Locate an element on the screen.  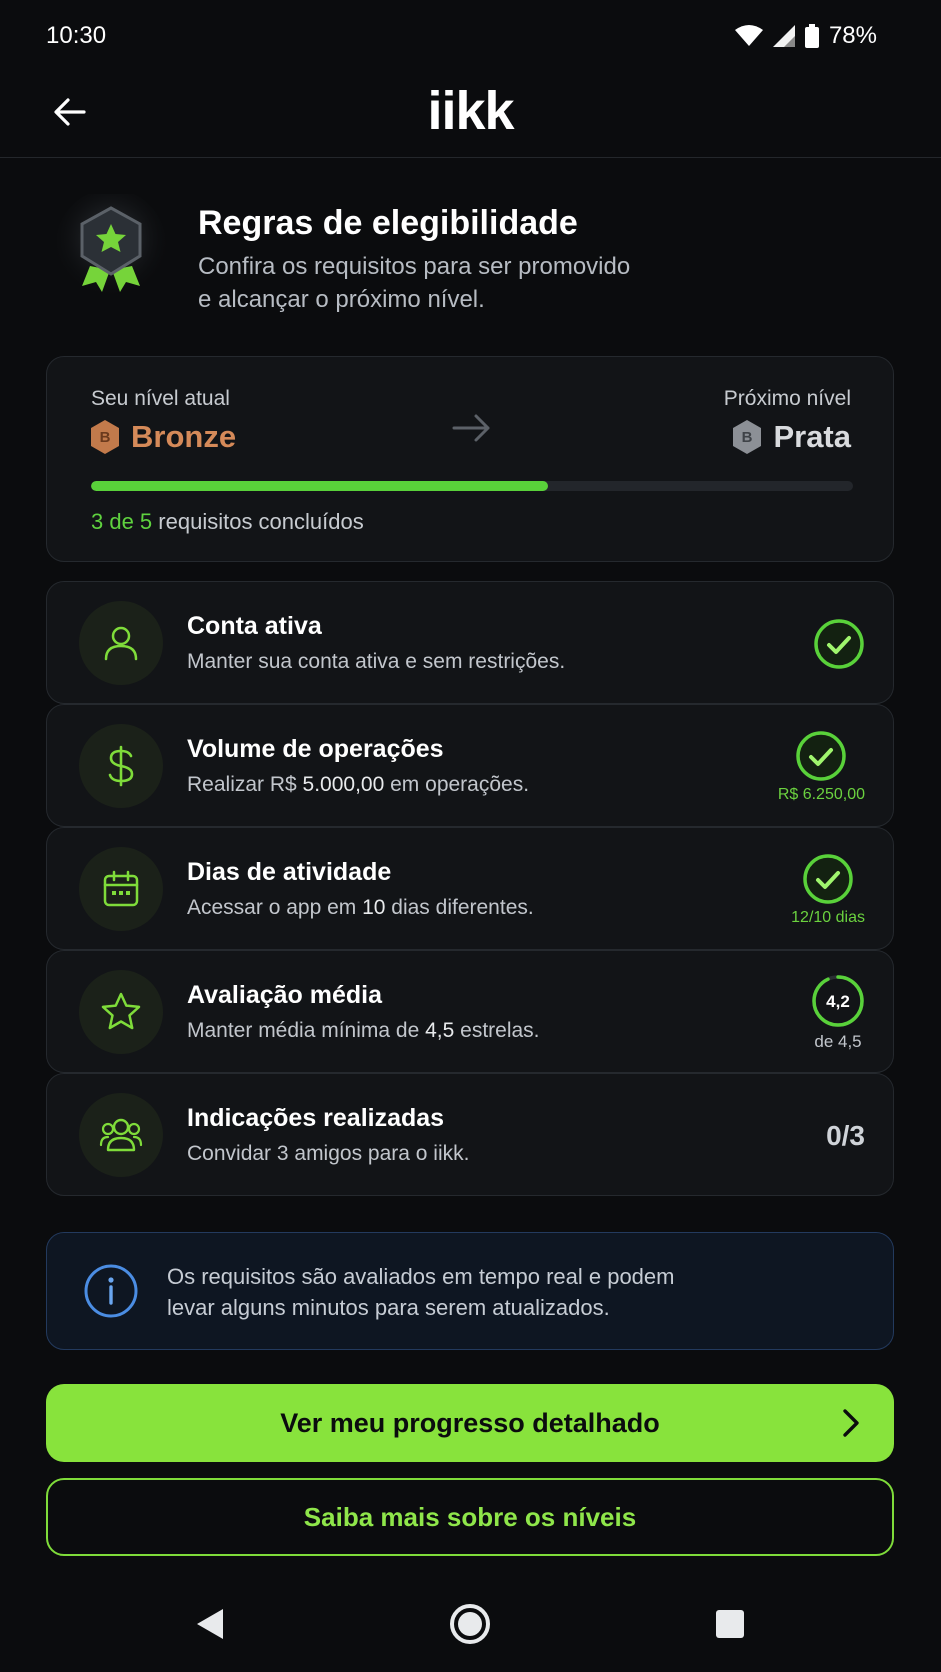
requirement-desc-post: em operações. is located at coordinates (457, 784).